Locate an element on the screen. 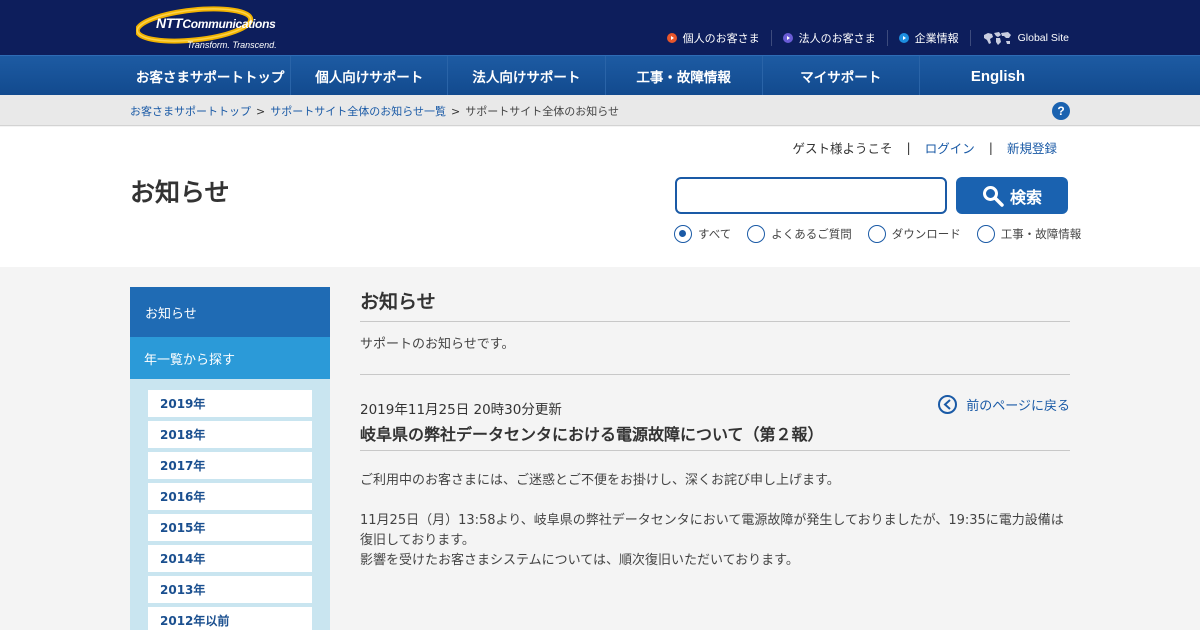 The width and height of the screenshot is (1200, 630). news-paragraph: ご利用中のお客さまには、ご迷惑とご不便をお掛けし、深くお詫び申し上げます。 is located at coordinates (600, 480).